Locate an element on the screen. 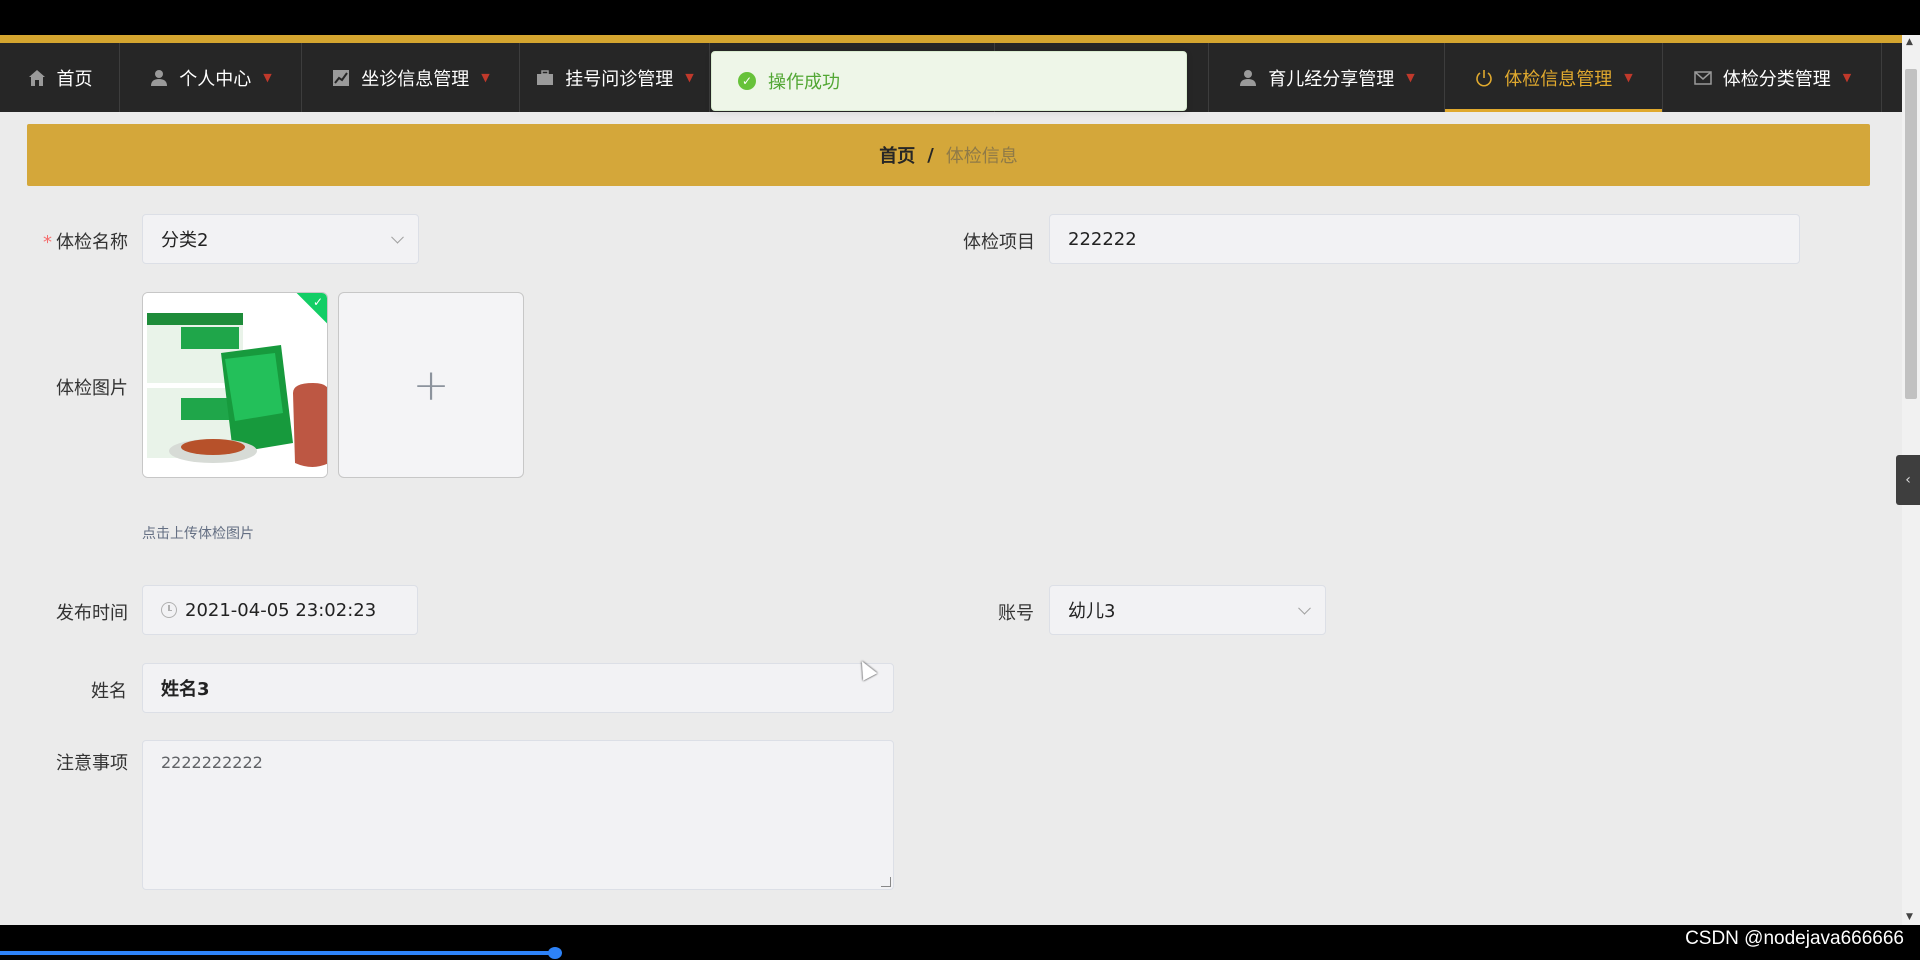 This screenshot has width=1920, height=960. nav-label: 挂号问诊管理 is located at coordinates (619, 79).